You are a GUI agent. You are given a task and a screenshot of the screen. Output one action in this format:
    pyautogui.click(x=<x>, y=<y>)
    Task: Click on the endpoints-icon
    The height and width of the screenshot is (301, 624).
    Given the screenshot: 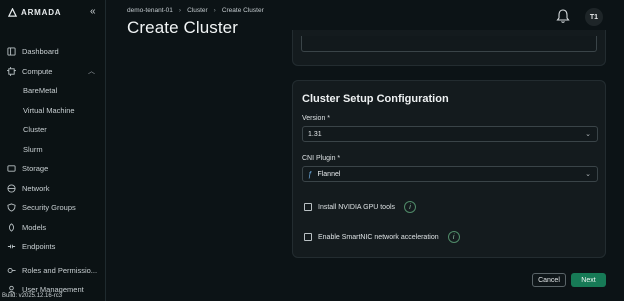 What is the action you would take?
    pyautogui.click(x=11, y=247)
    